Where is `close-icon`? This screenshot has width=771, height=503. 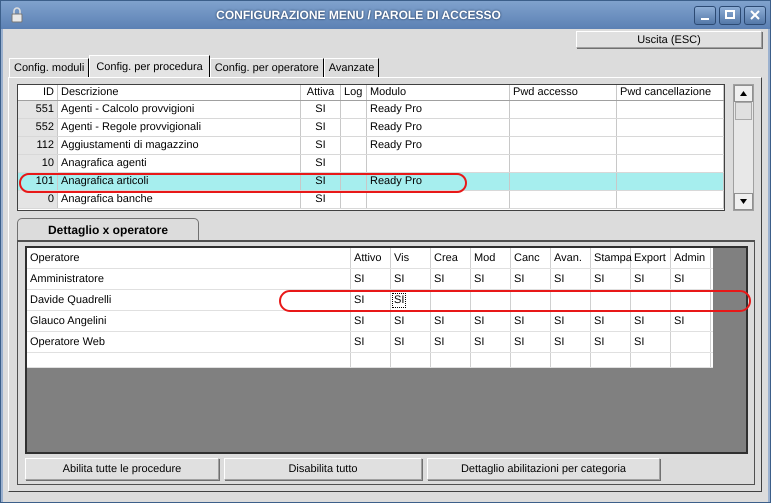
close-icon is located at coordinates (755, 15).